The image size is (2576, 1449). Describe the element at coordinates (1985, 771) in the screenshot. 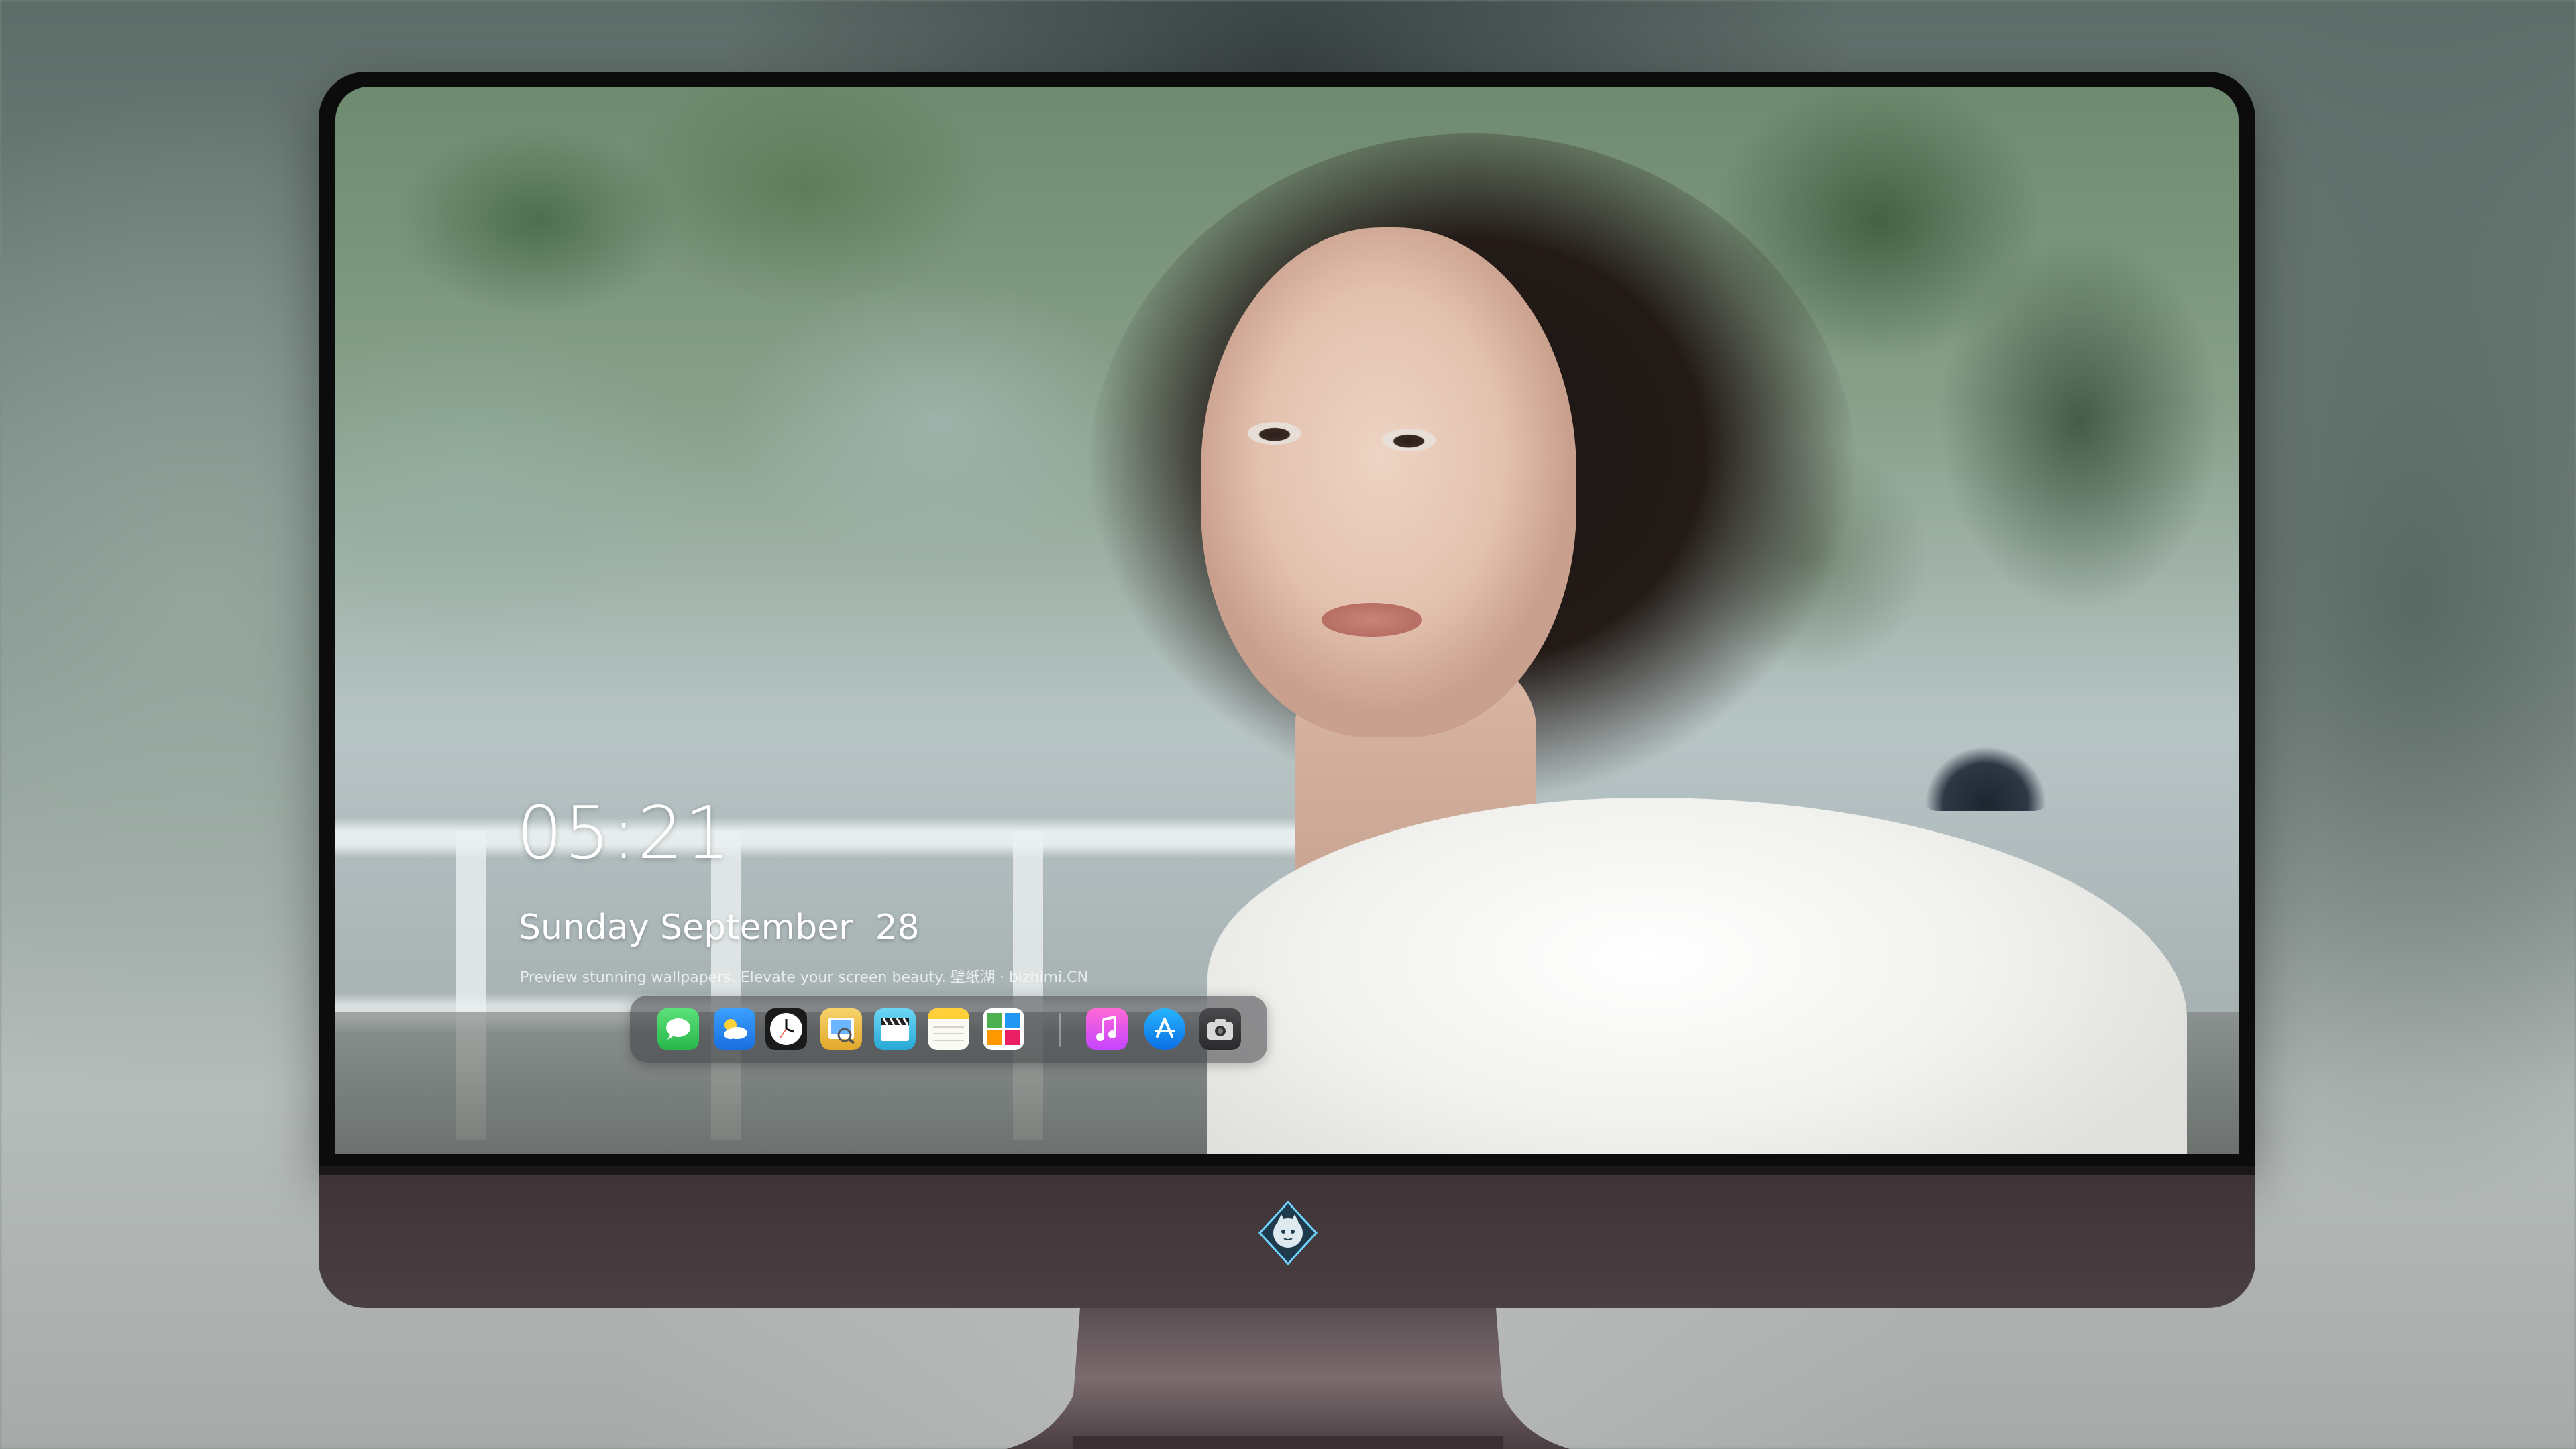

I see `wallpaper-lamp` at that location.